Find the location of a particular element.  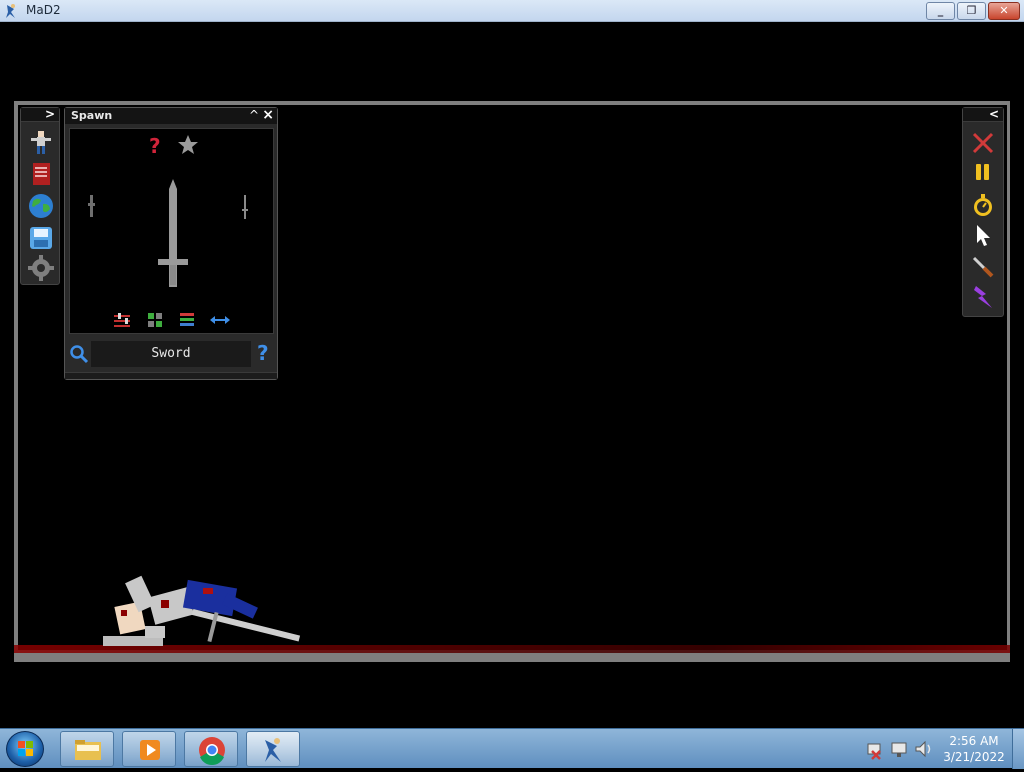

spawn-panel-header: Spawn ^ × is located at coordinates (171, 115).